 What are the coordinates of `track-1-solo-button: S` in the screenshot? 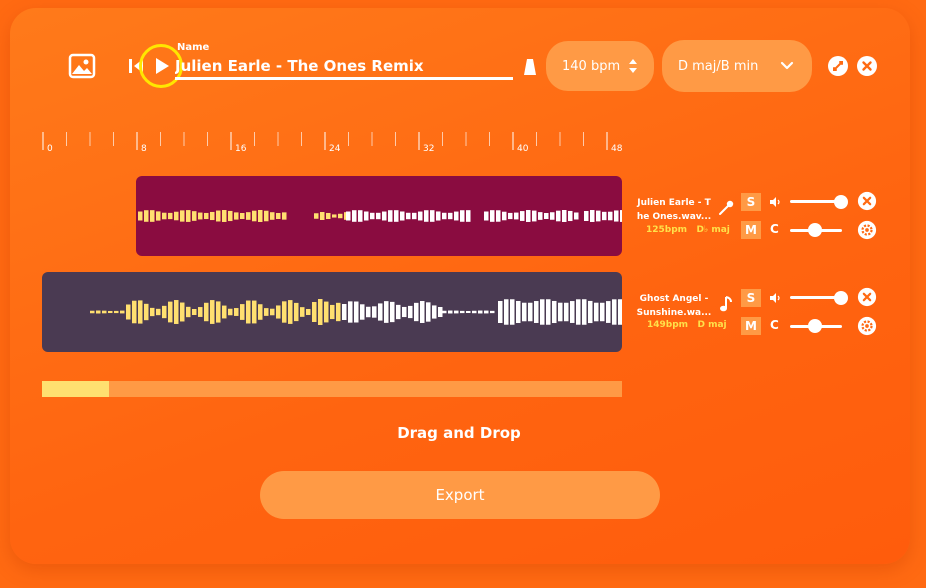 It's located at (751, 202).